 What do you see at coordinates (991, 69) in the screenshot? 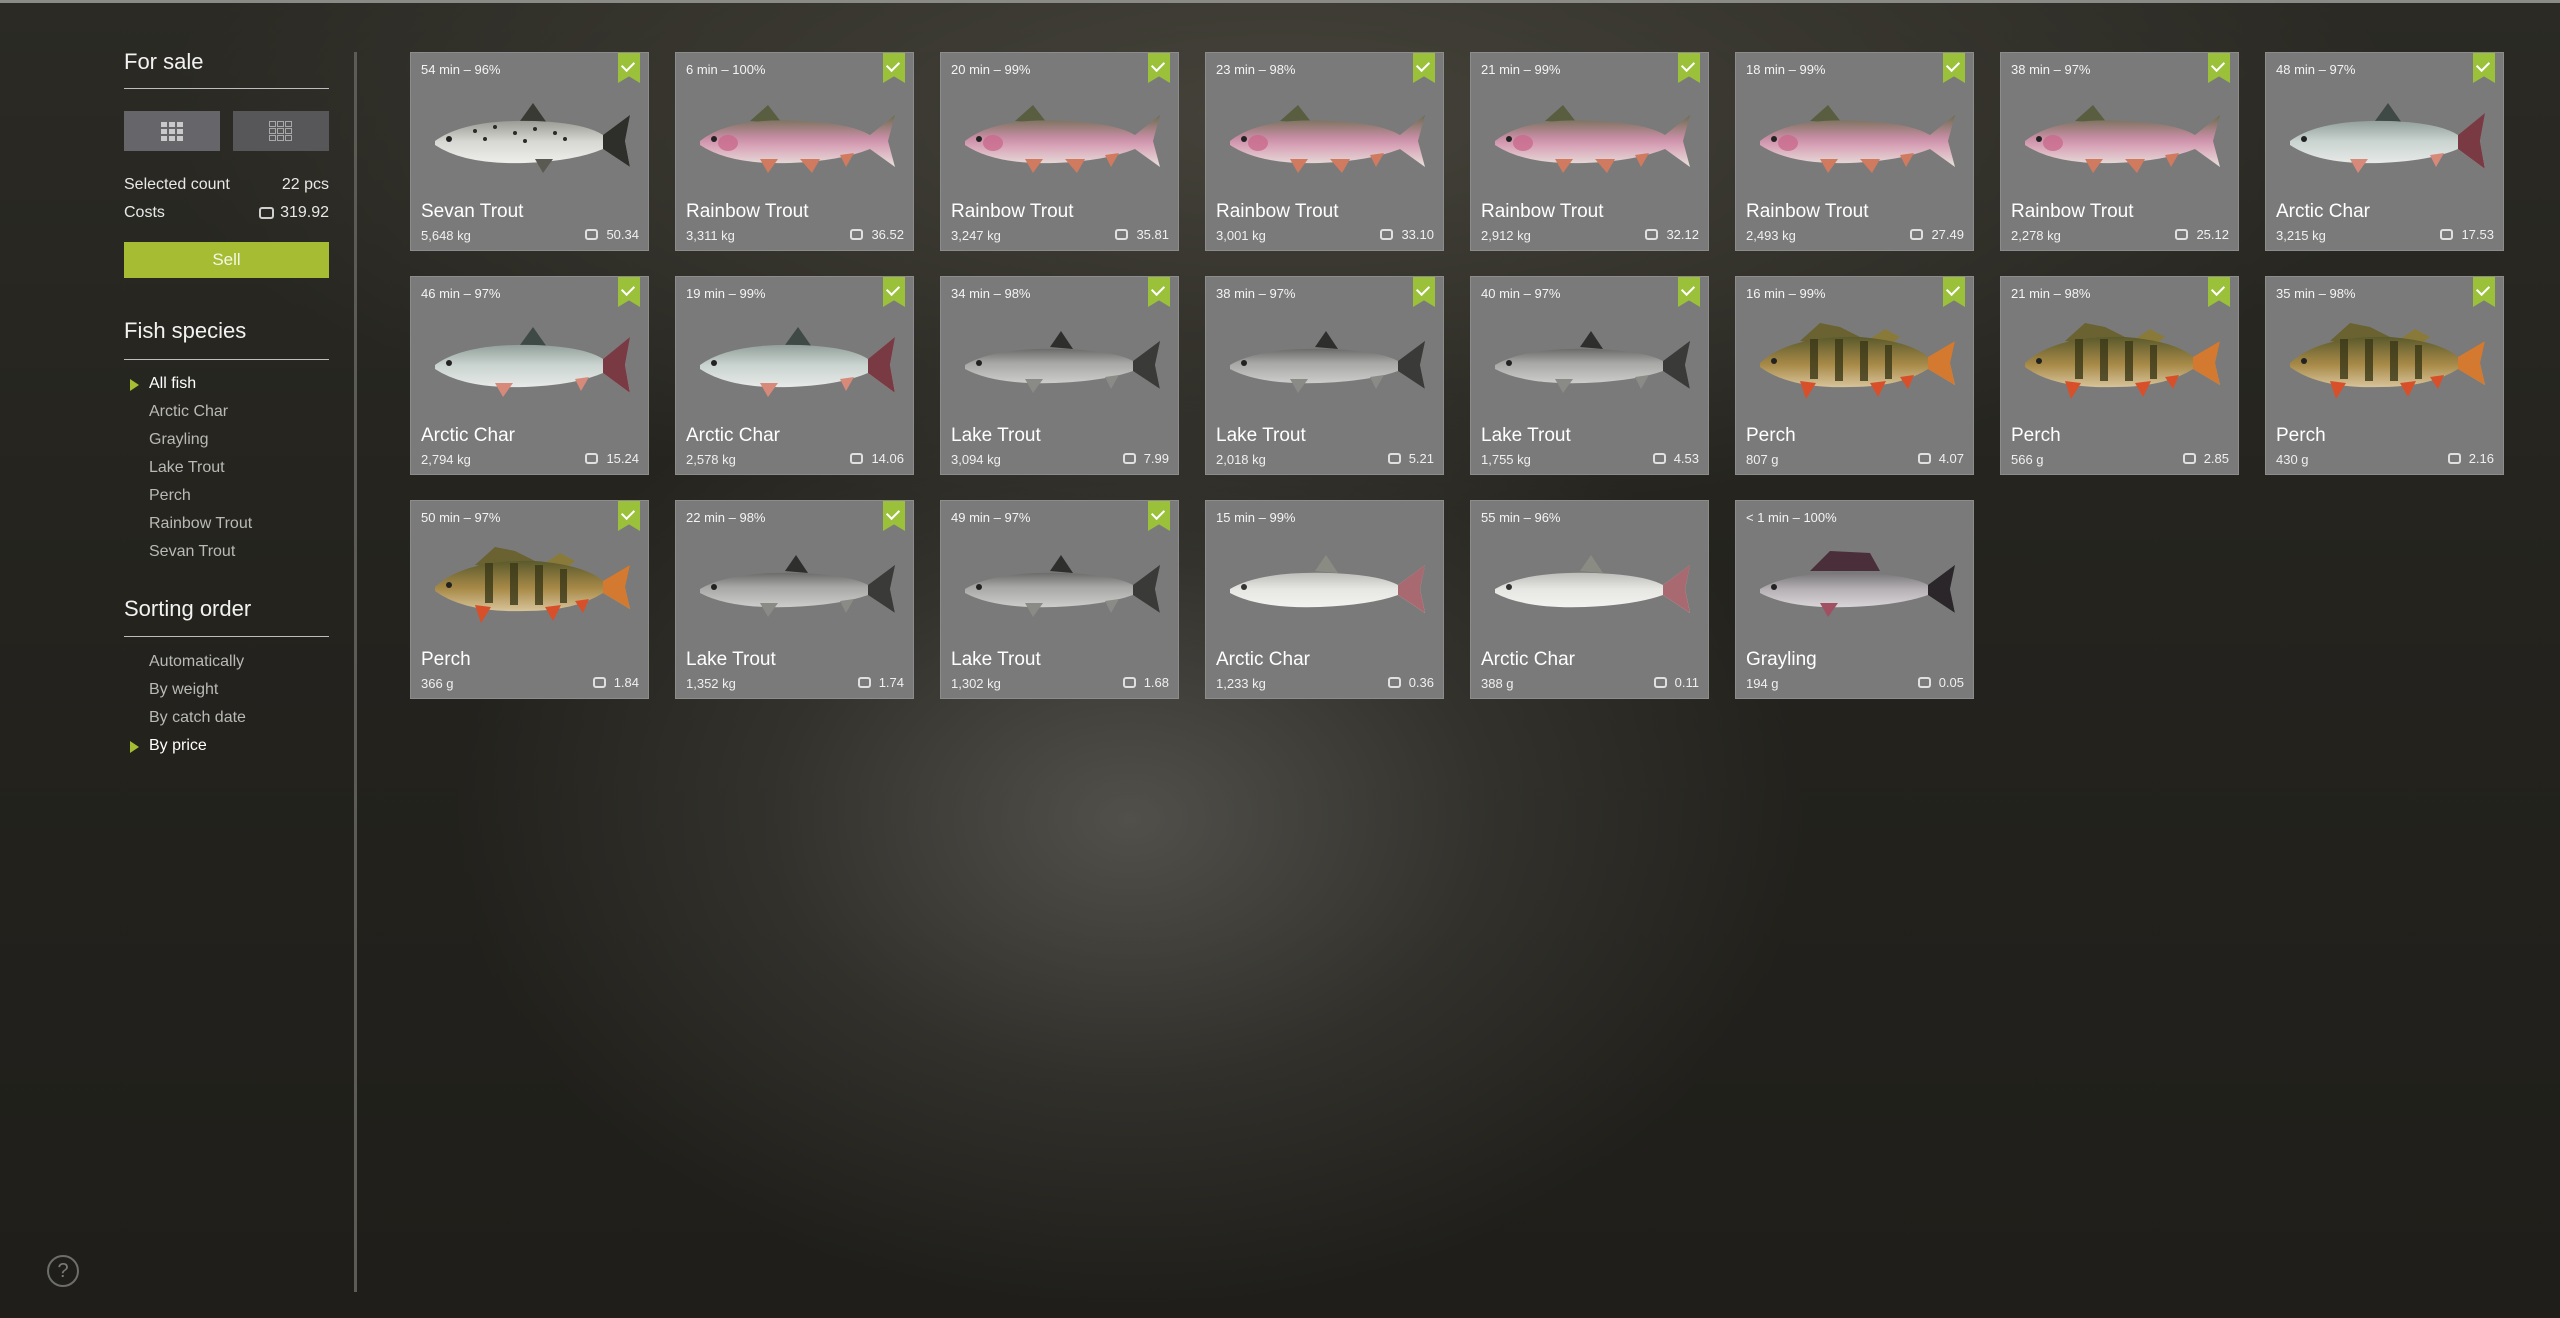
I see `catch-time-quality: 20 min – 99%` at bounding box center [991, 69].